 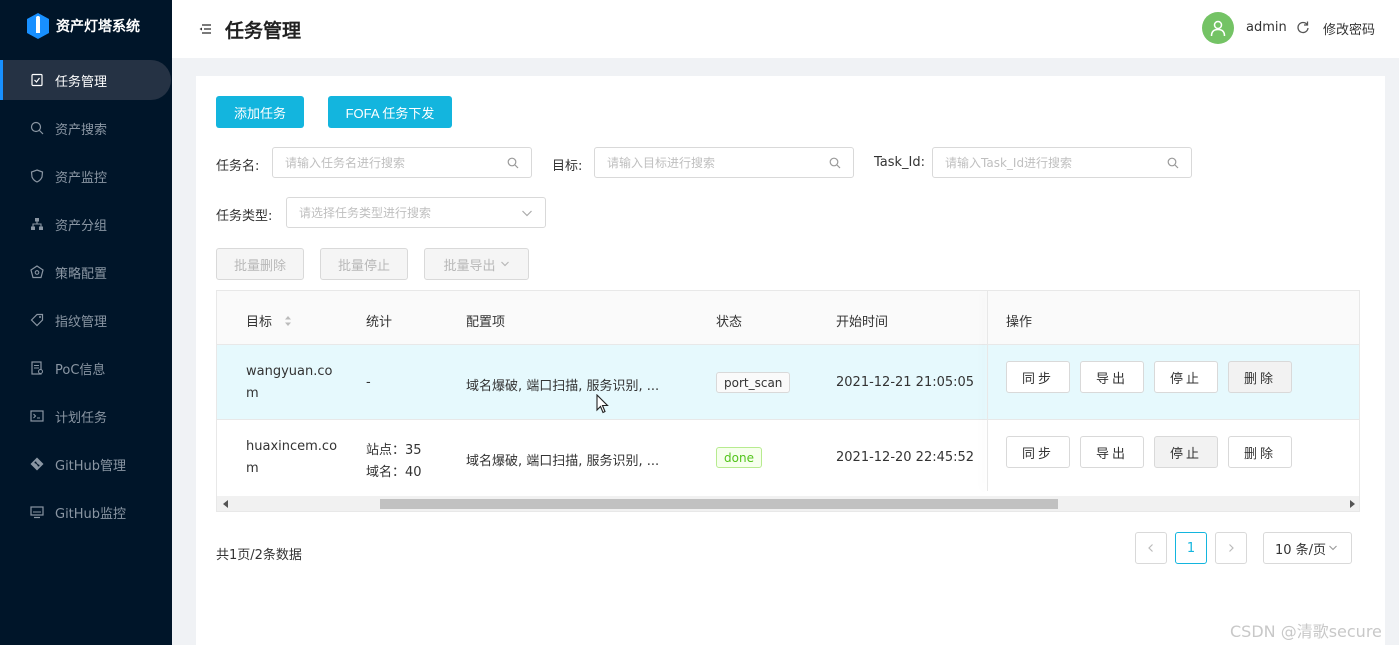 I want to click on next-page-button, so click(x=1231, y=548).